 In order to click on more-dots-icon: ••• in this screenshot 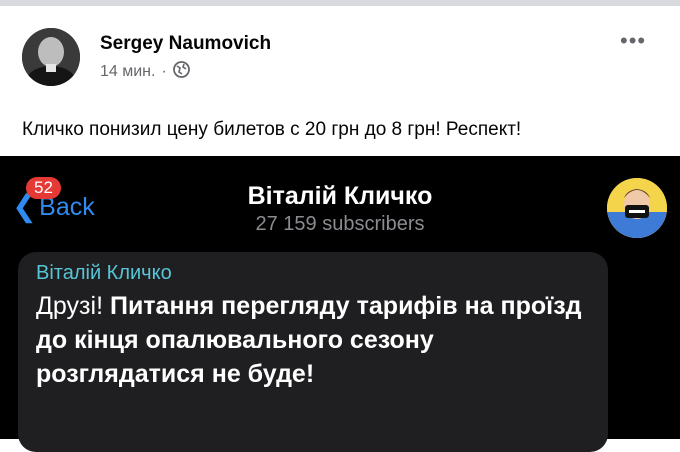, I will do `click(633, 41)`.